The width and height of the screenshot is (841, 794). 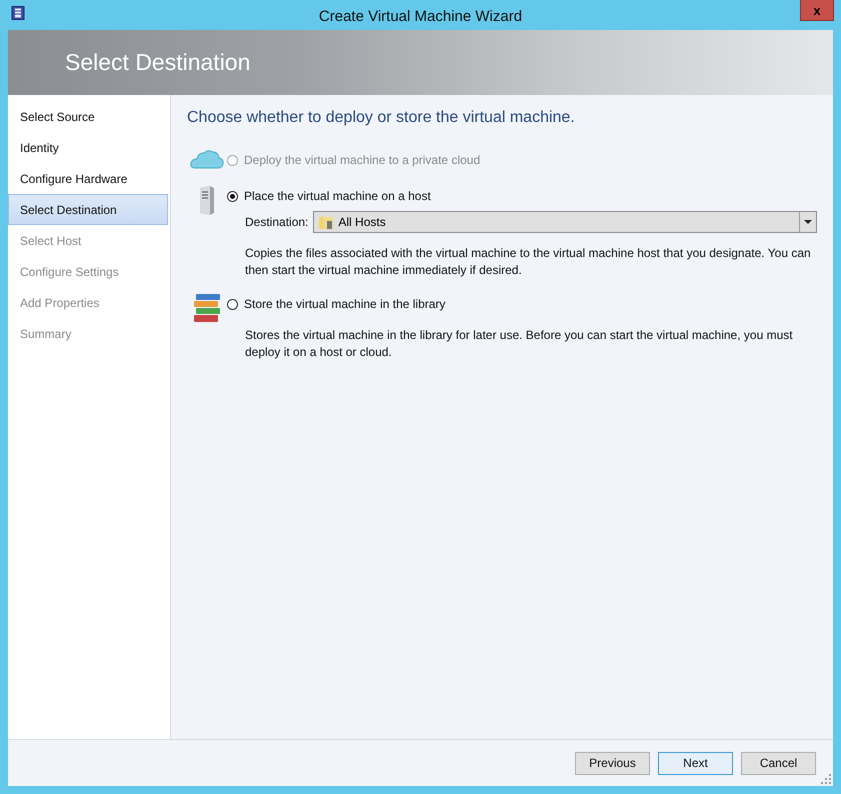 What do you see at coordinates (345, 304) in the screenshot?
I see `option-label: Store the virtual machine in the library` at bounding box center [345, 304].